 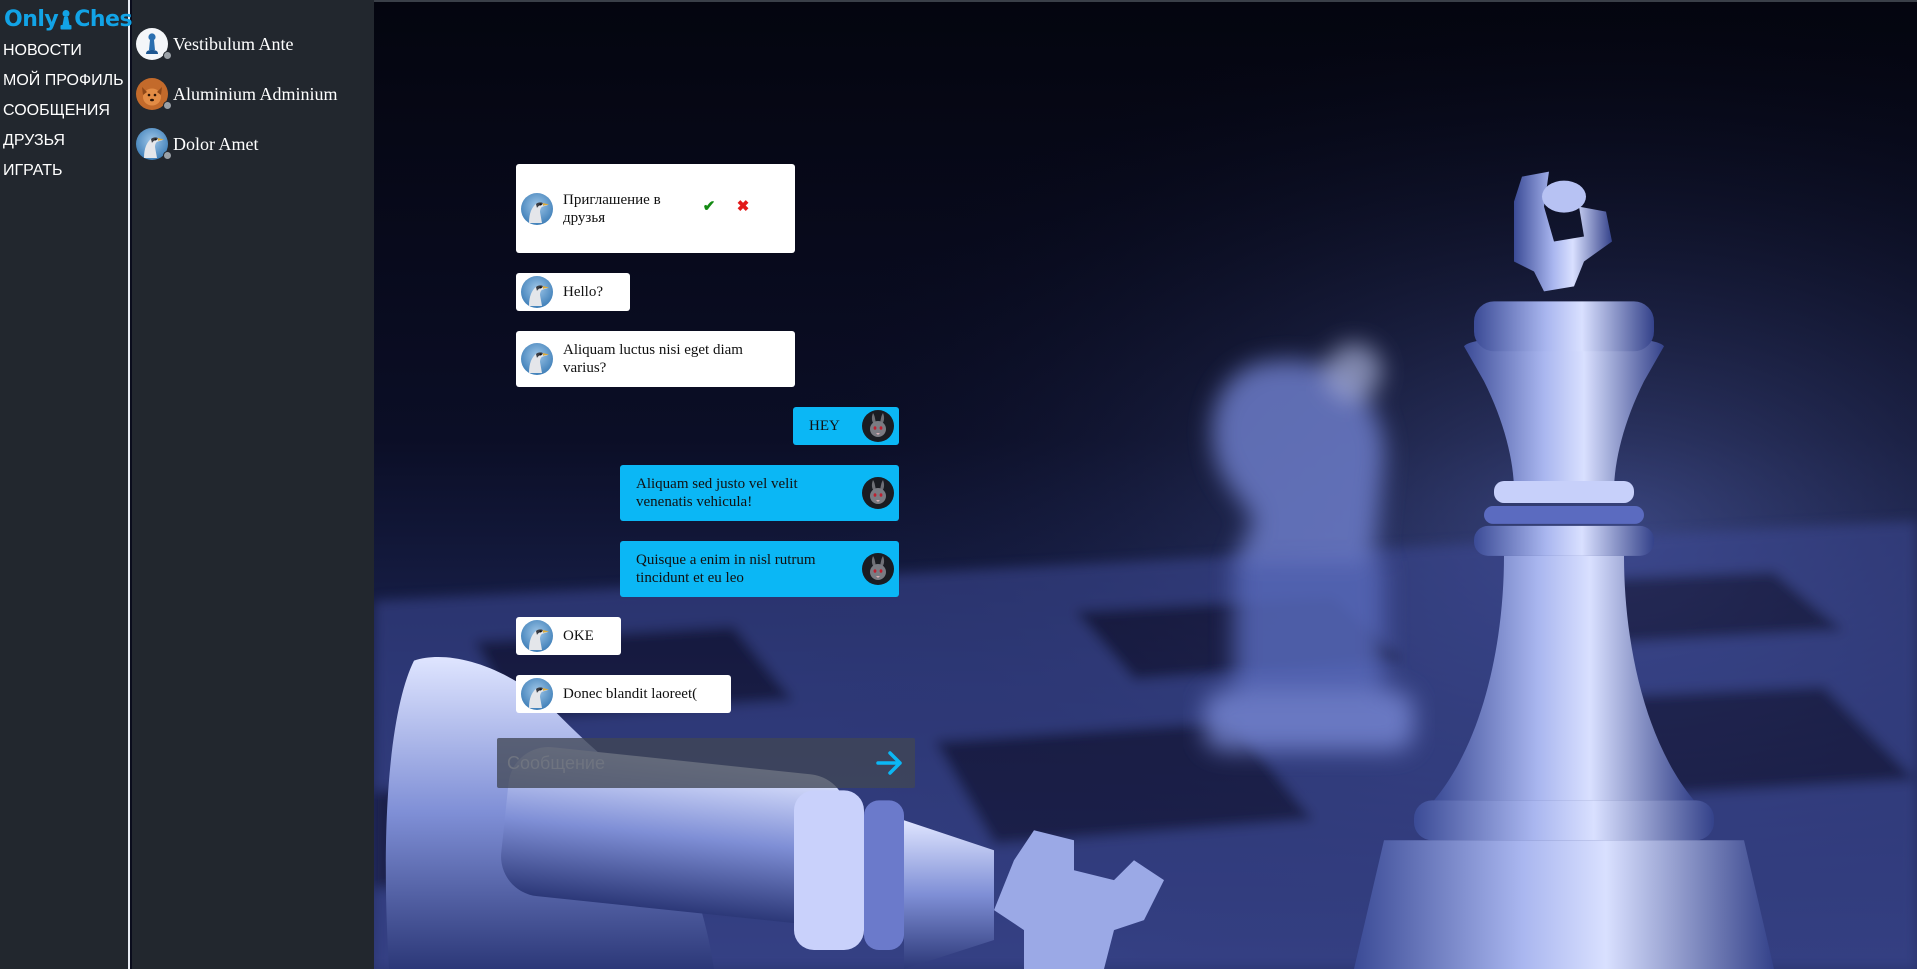 What do you see at coordinates (583, 292) in the screenshot?
I see `message-text: Hello?` at bounding box center [583, 292].